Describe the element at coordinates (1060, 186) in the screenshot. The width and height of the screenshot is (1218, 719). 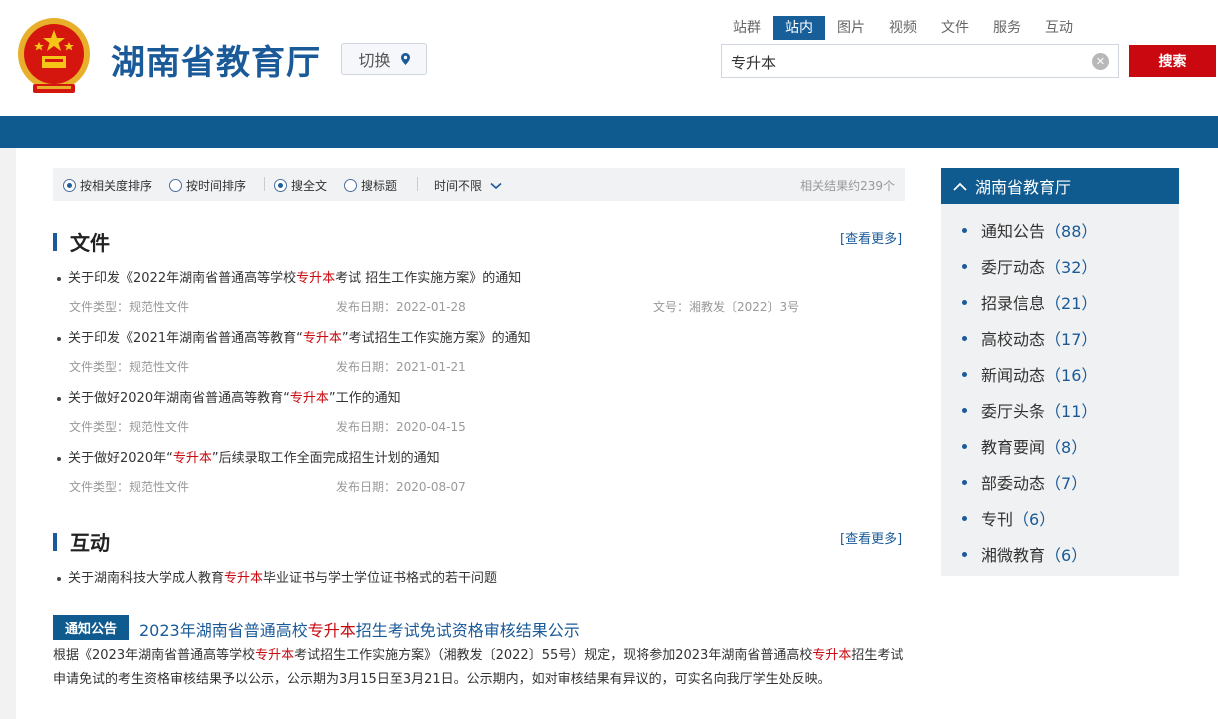
I see `sidebar-header: 湖南省教育厅` at that location.